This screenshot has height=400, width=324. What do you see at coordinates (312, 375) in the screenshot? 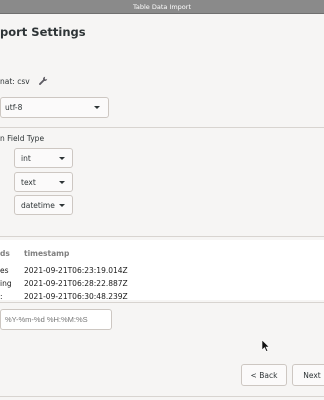
I see `next-button-label: Next` at bounding box center [312, 375].